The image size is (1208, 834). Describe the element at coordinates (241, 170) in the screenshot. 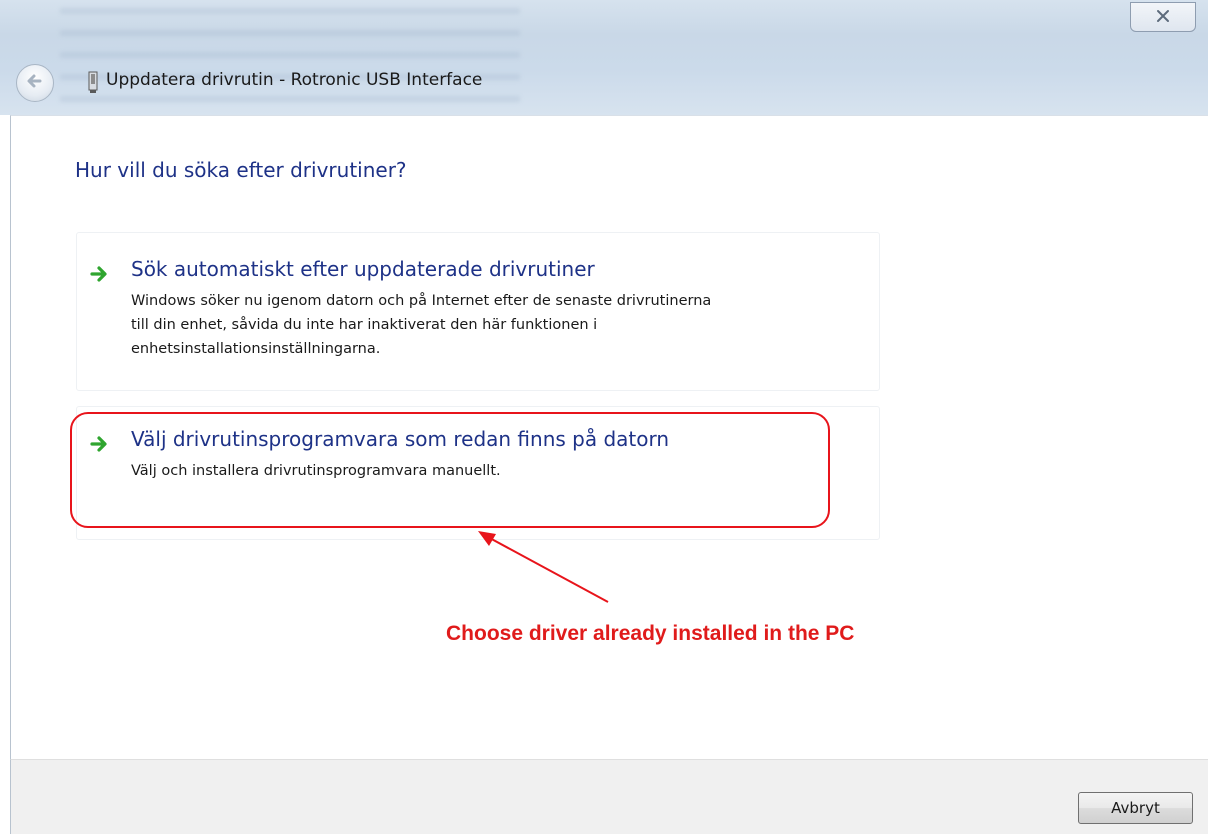

I see `page-heading: Hur vill du söka efter drivrutiner?` at that location.